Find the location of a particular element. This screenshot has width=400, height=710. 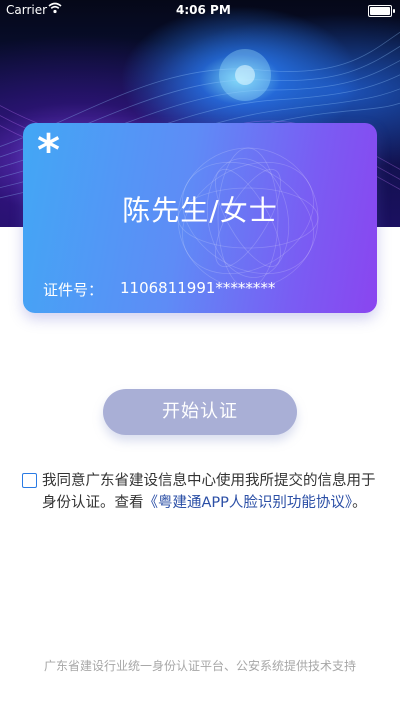

status-bar: Carrier 4:06 PM is located at coordinates (200, 10).